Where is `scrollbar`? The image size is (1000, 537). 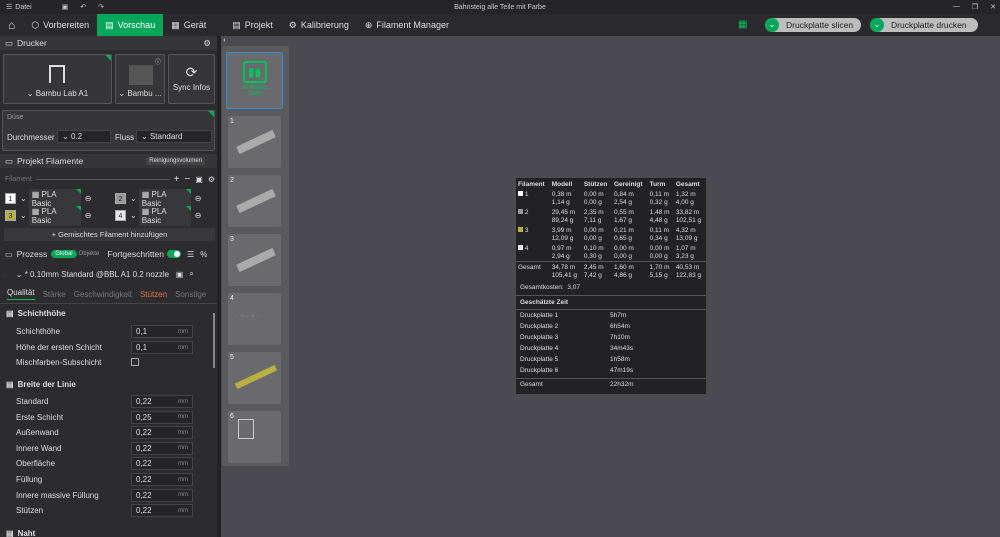
scrollbar is located at coordinates (214, 340).